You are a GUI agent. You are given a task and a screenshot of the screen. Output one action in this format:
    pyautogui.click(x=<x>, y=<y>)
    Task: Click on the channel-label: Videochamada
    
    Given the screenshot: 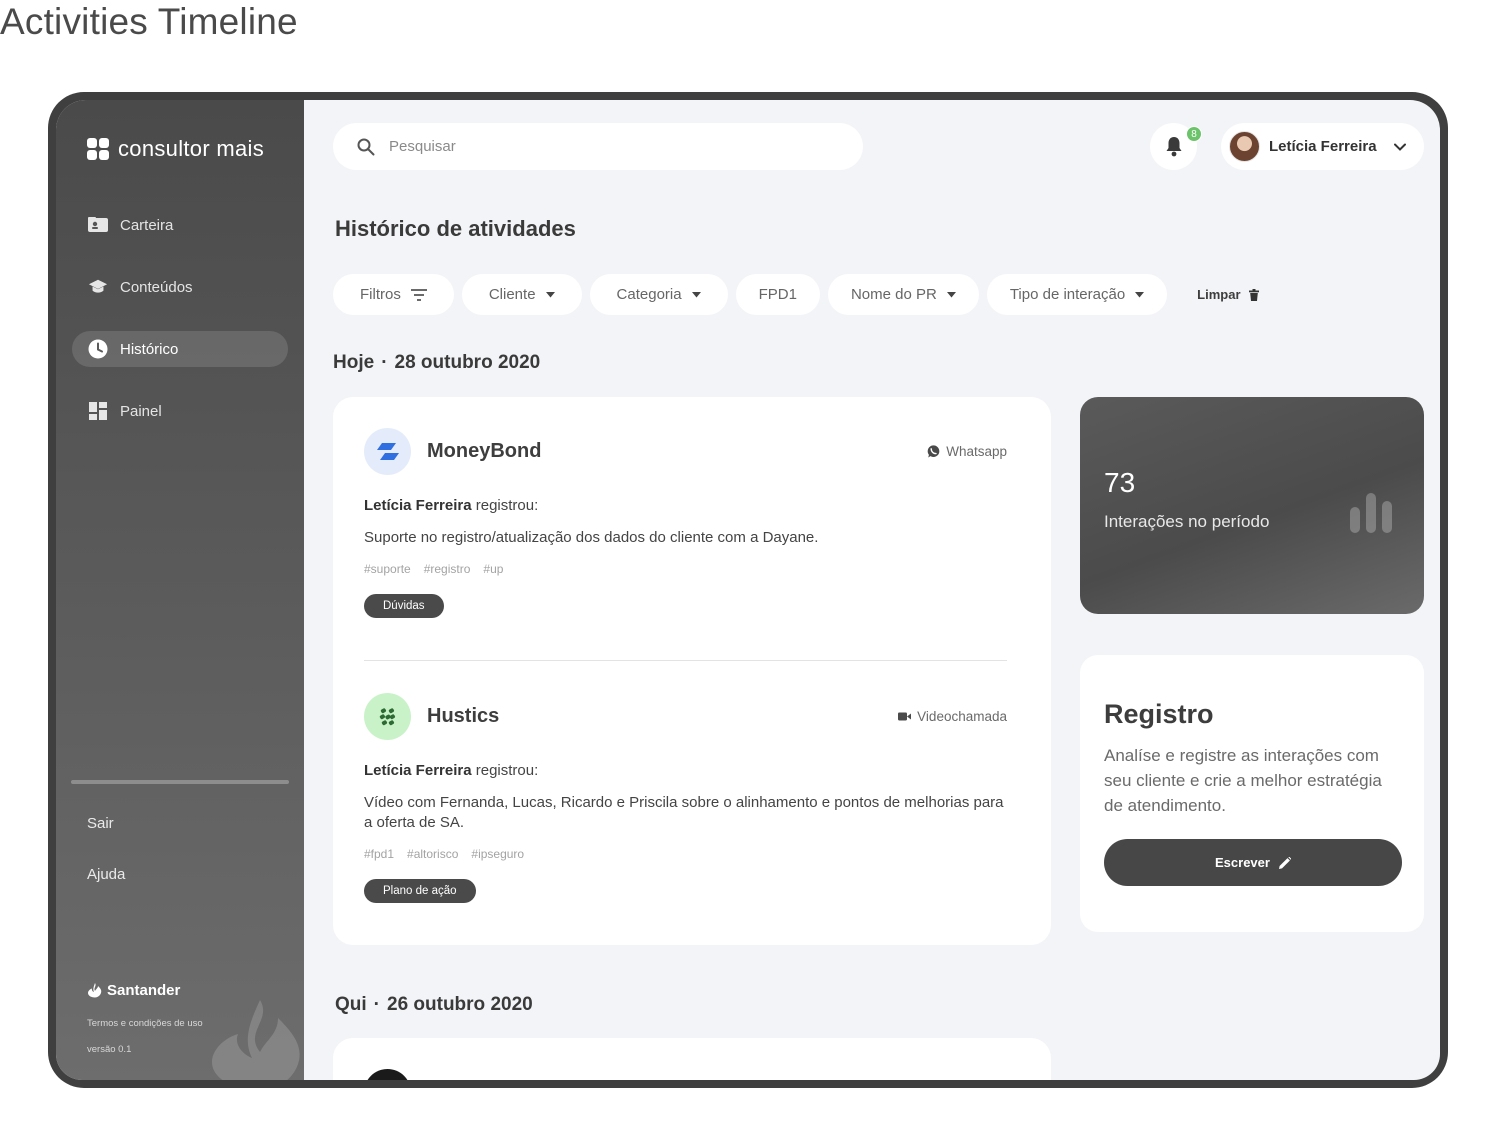 What is the action you would take?
    pyautogui.click(x=952, y=716)
    